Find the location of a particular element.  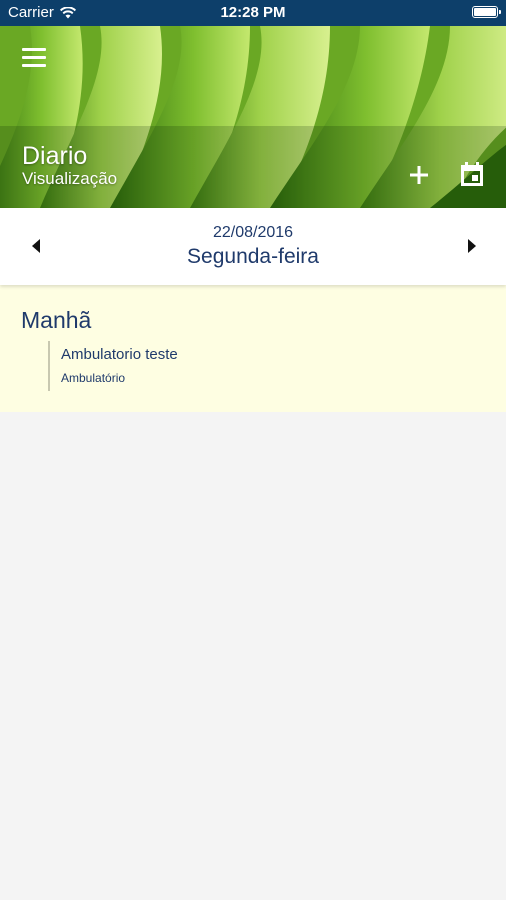

entry-subtitle: Ambulatório is located at coordinates (93, 378).